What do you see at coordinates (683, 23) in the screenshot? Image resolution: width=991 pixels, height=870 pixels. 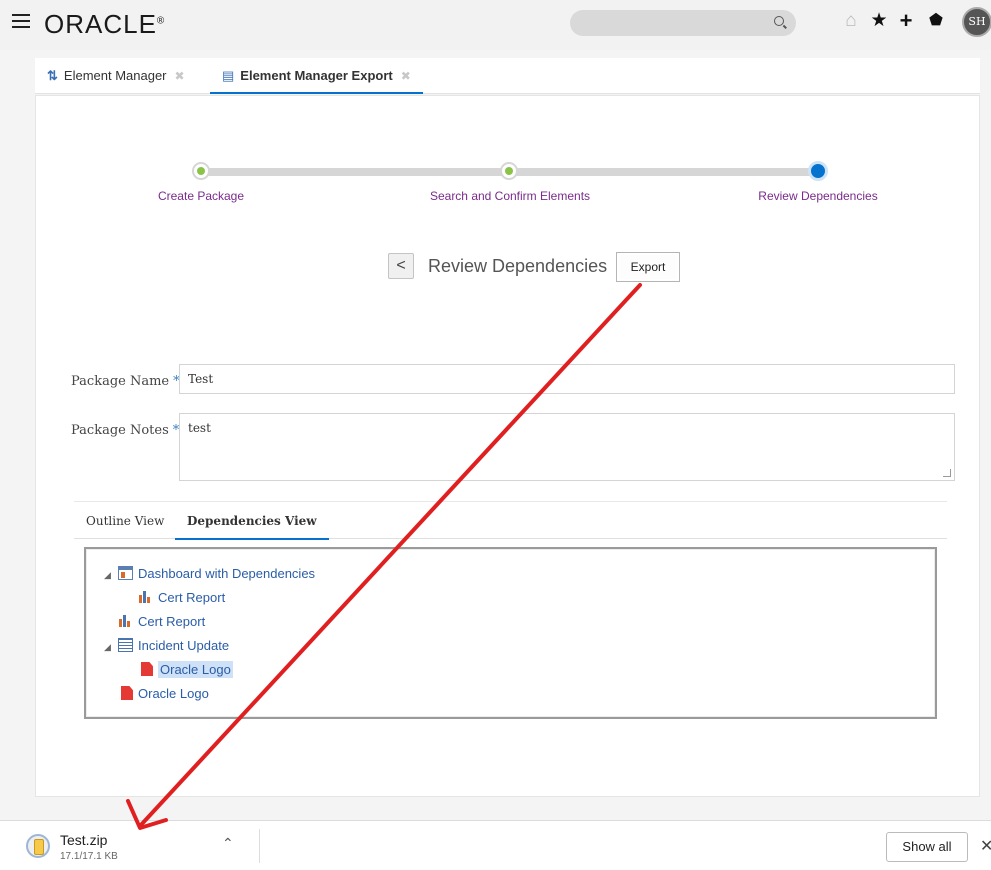 I see `global-search` at bounding box center [683, 23].